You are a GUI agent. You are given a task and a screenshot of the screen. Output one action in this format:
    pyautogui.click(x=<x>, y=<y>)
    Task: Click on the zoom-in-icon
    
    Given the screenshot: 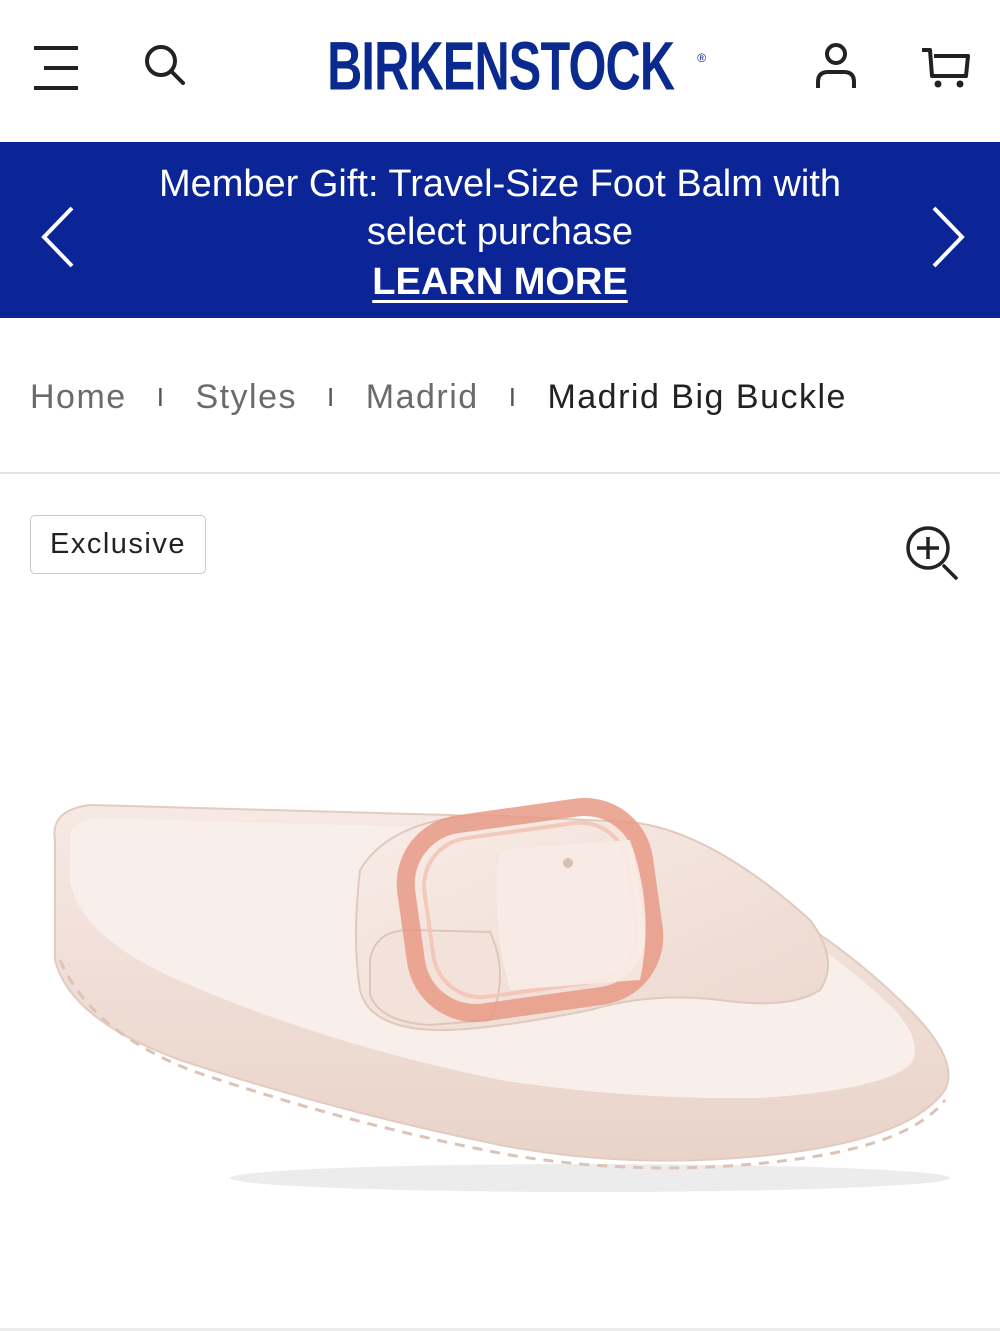 What is the action you would take?
    pyautogui.click(x=932, y=553)
    